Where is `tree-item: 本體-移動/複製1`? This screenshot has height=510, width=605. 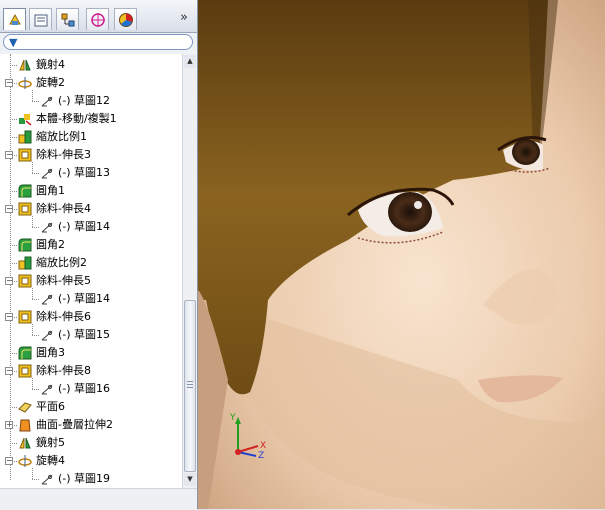
tree-item: 本體-移動/複製1 is located at coordinates (91, 119).